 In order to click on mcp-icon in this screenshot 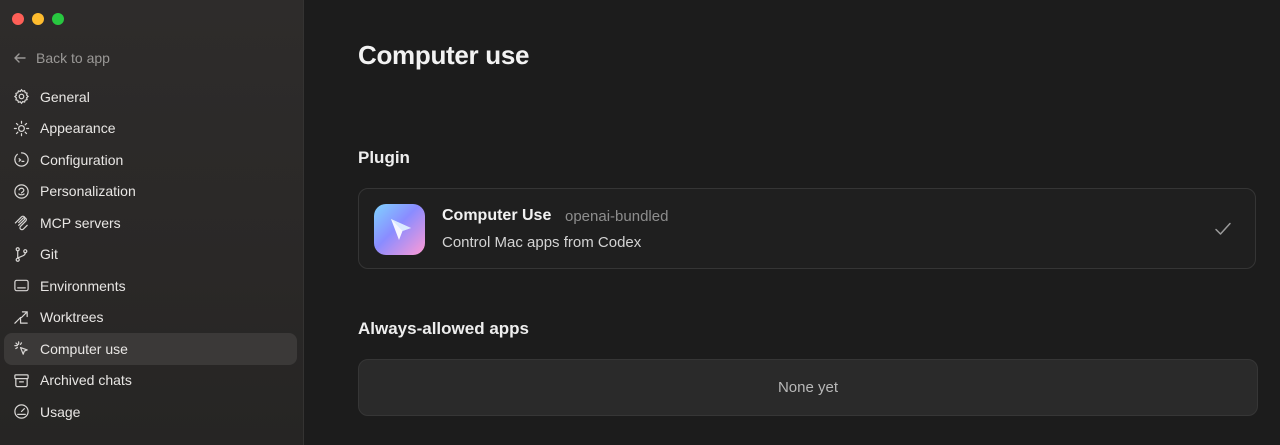, I will do `click(21, 223)`.